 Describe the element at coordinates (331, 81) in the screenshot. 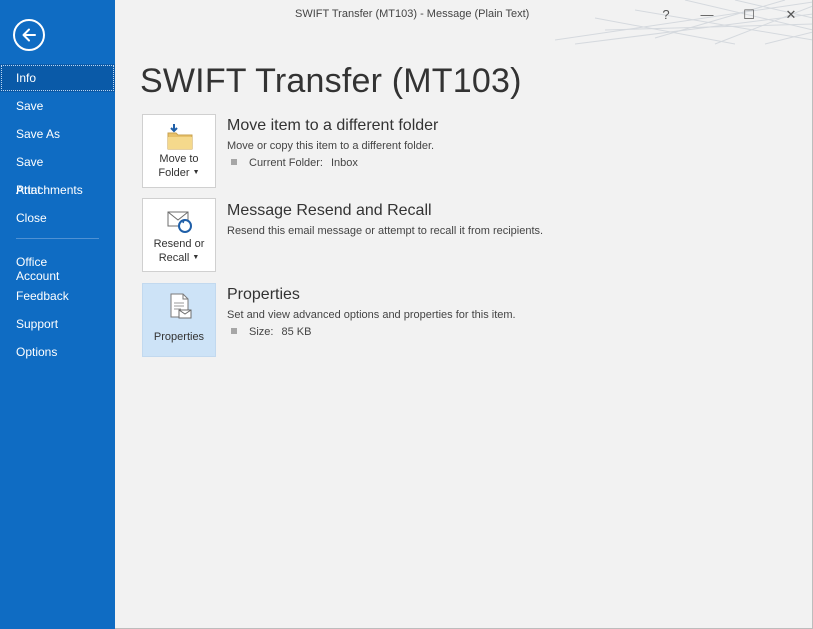

I see `page-title: SWIFT Transfer (MT103)` at that location.